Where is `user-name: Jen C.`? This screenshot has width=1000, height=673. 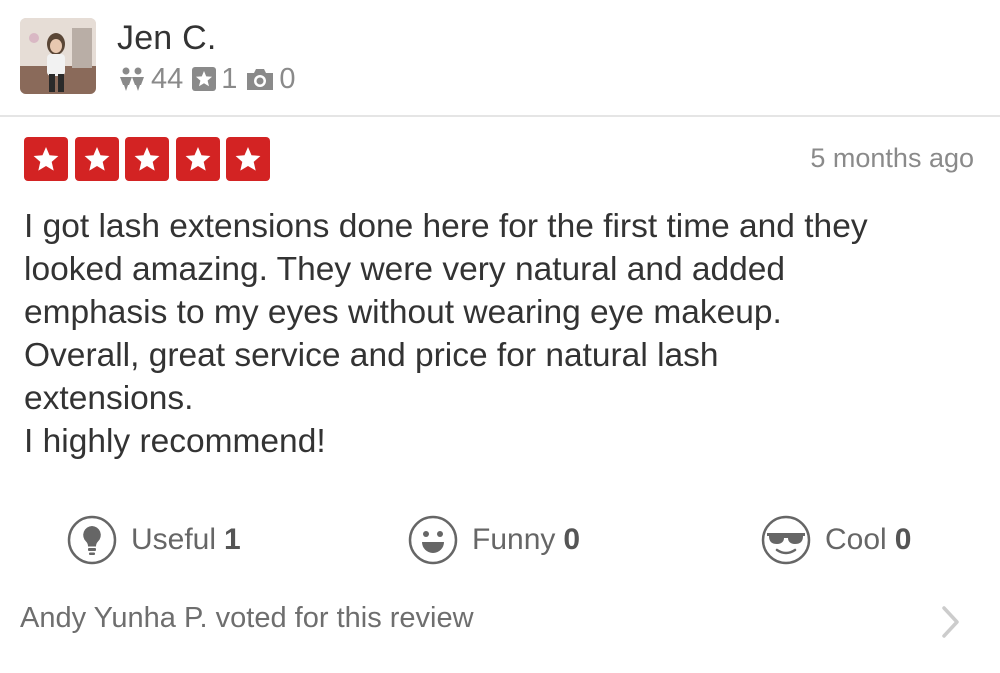 user-name: Jen C. is located at coordinates (166, 38).